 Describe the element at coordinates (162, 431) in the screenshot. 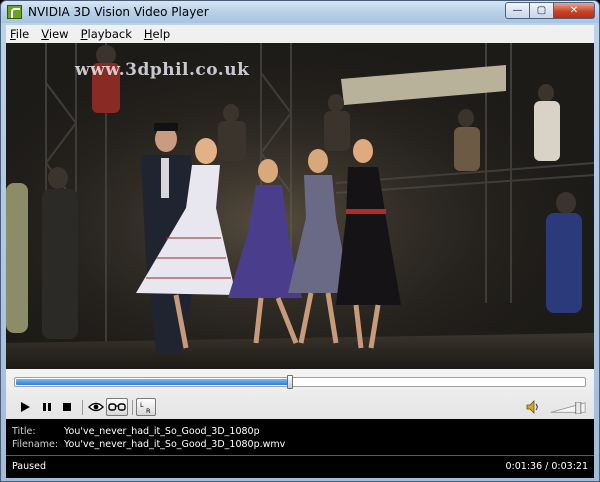

I see `title-value: You've_never_had_it_So_Good_3D_1080p` at that location.